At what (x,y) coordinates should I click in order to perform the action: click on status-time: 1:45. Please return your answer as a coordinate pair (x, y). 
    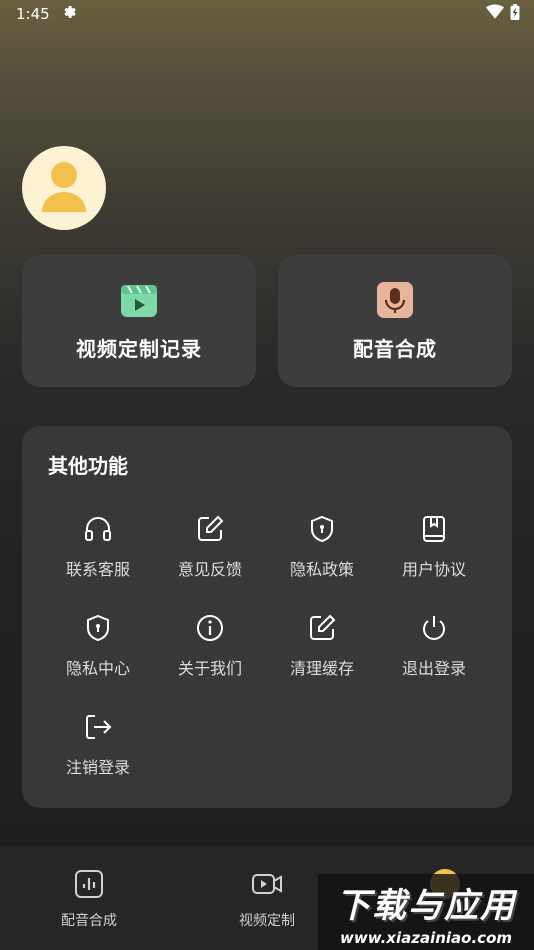
    Looking at the image, I should click on (33, 14).